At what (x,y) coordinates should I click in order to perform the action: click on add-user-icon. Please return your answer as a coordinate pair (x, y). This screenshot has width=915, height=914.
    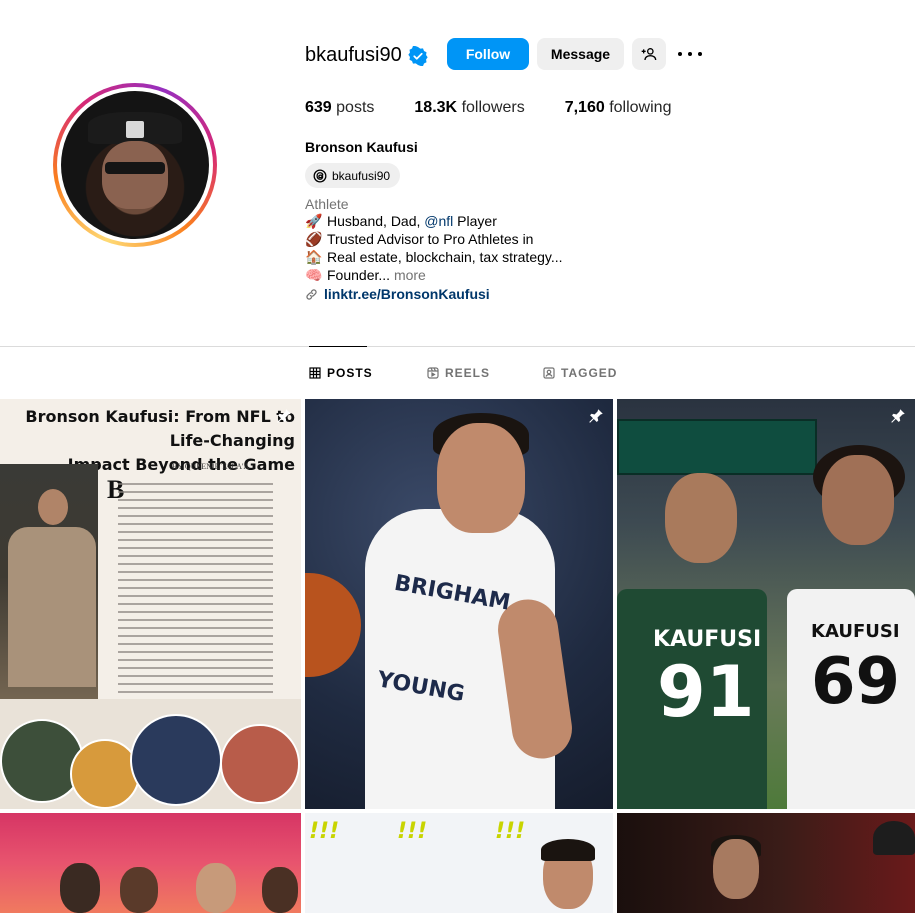
    Looking at the image, I should click on (649, 54).